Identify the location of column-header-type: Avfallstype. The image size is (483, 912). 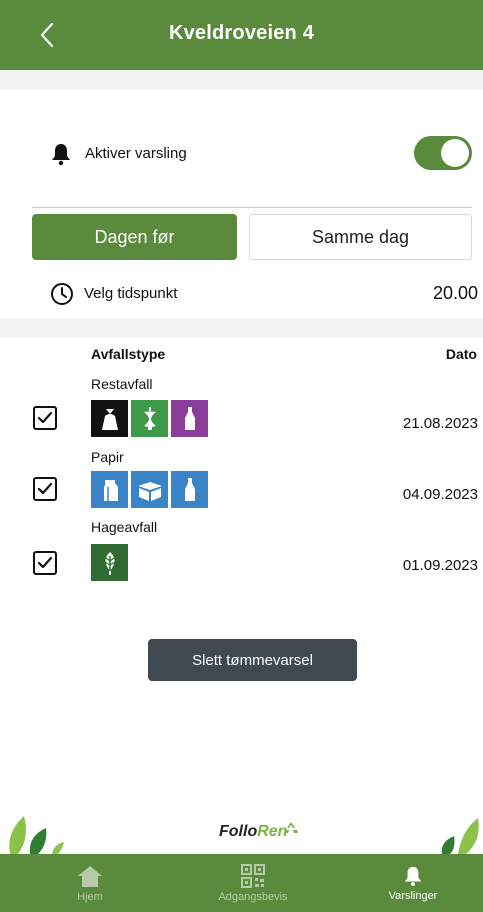
(128, 354).